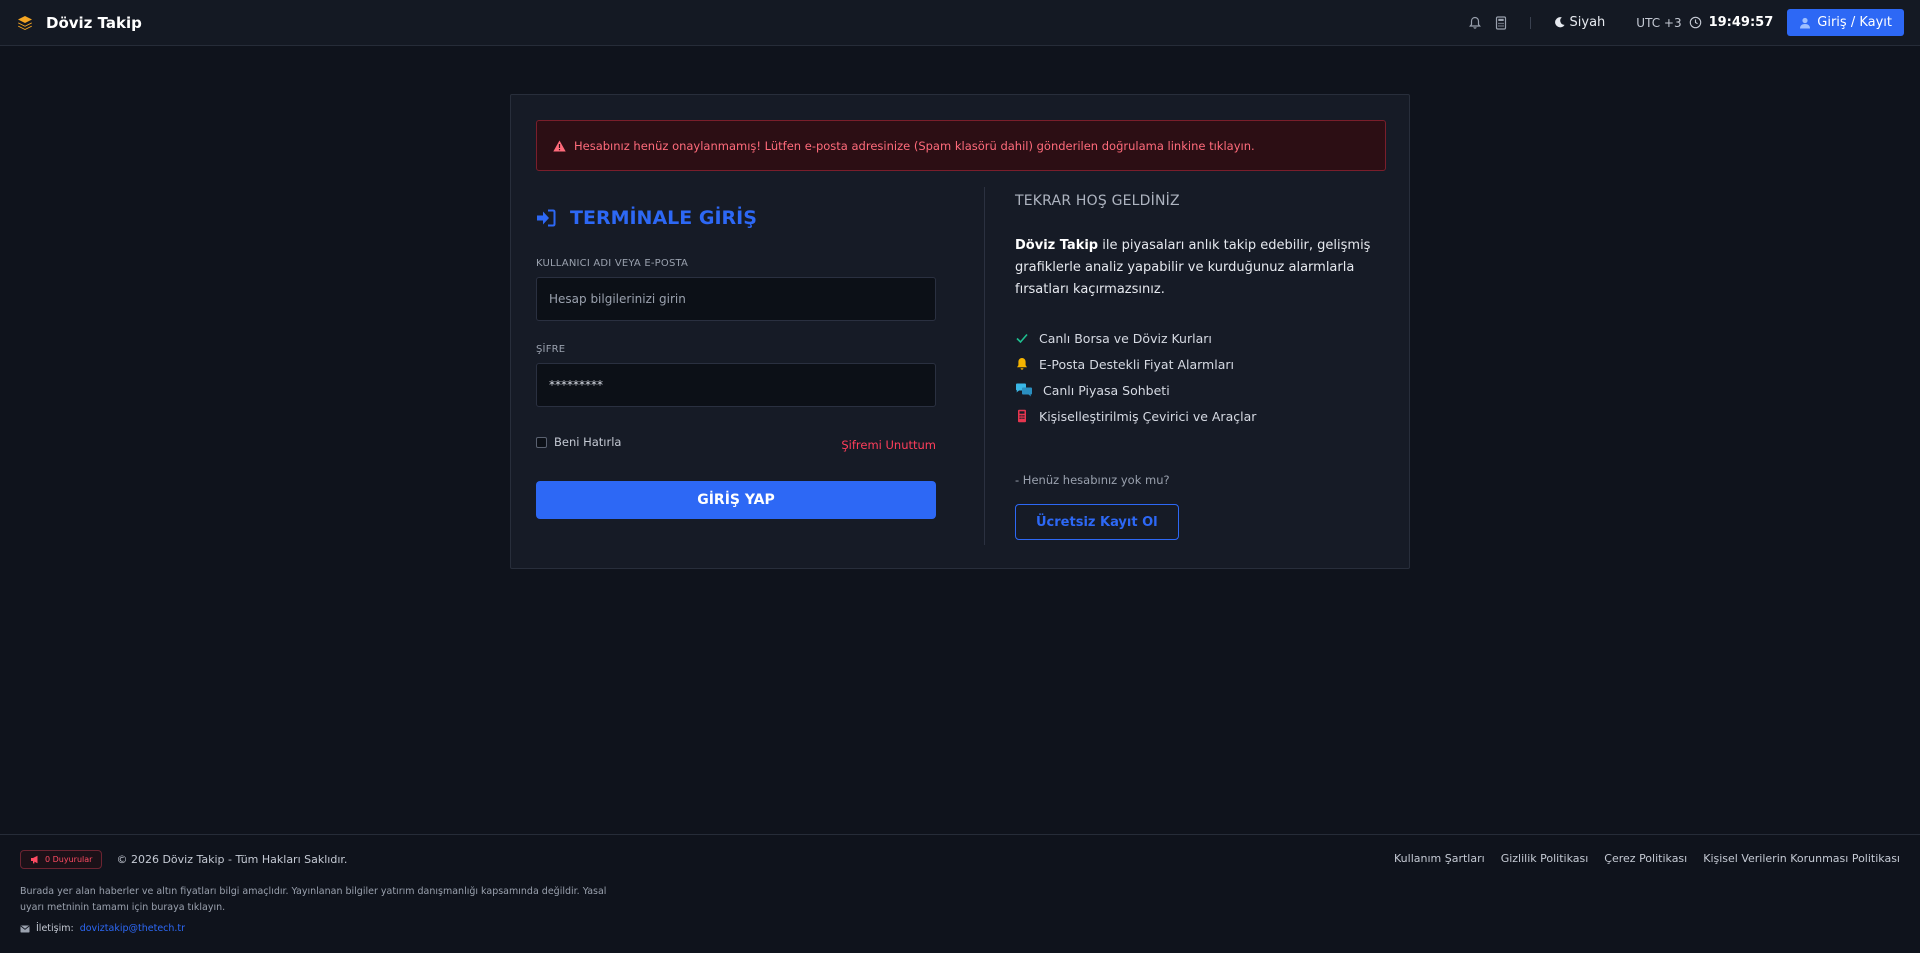 This screenshot has height=953, width=1920. Describe the element at coordinates (1686, 22) in the screenshot. I see `navbar-actions: Siyah UTC +3 19:49:57 Giriş / Kayıt` at that location.